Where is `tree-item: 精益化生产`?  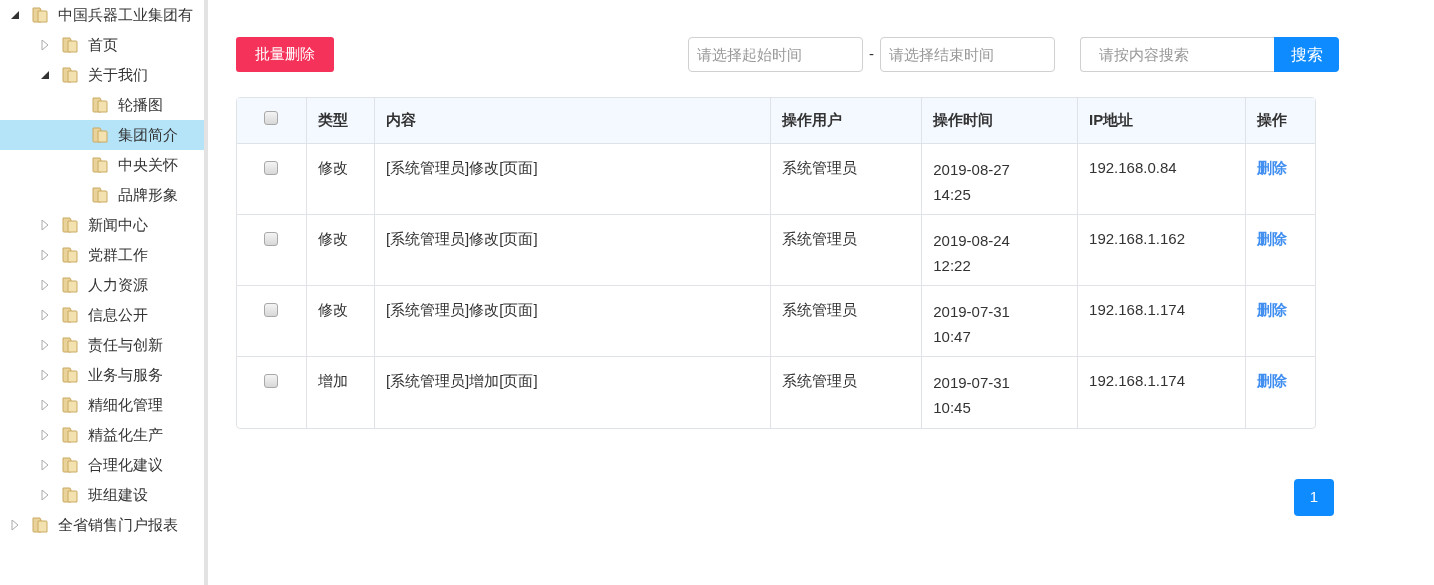 tree-item: 精益化生产 is located at coordinates (102, 435).